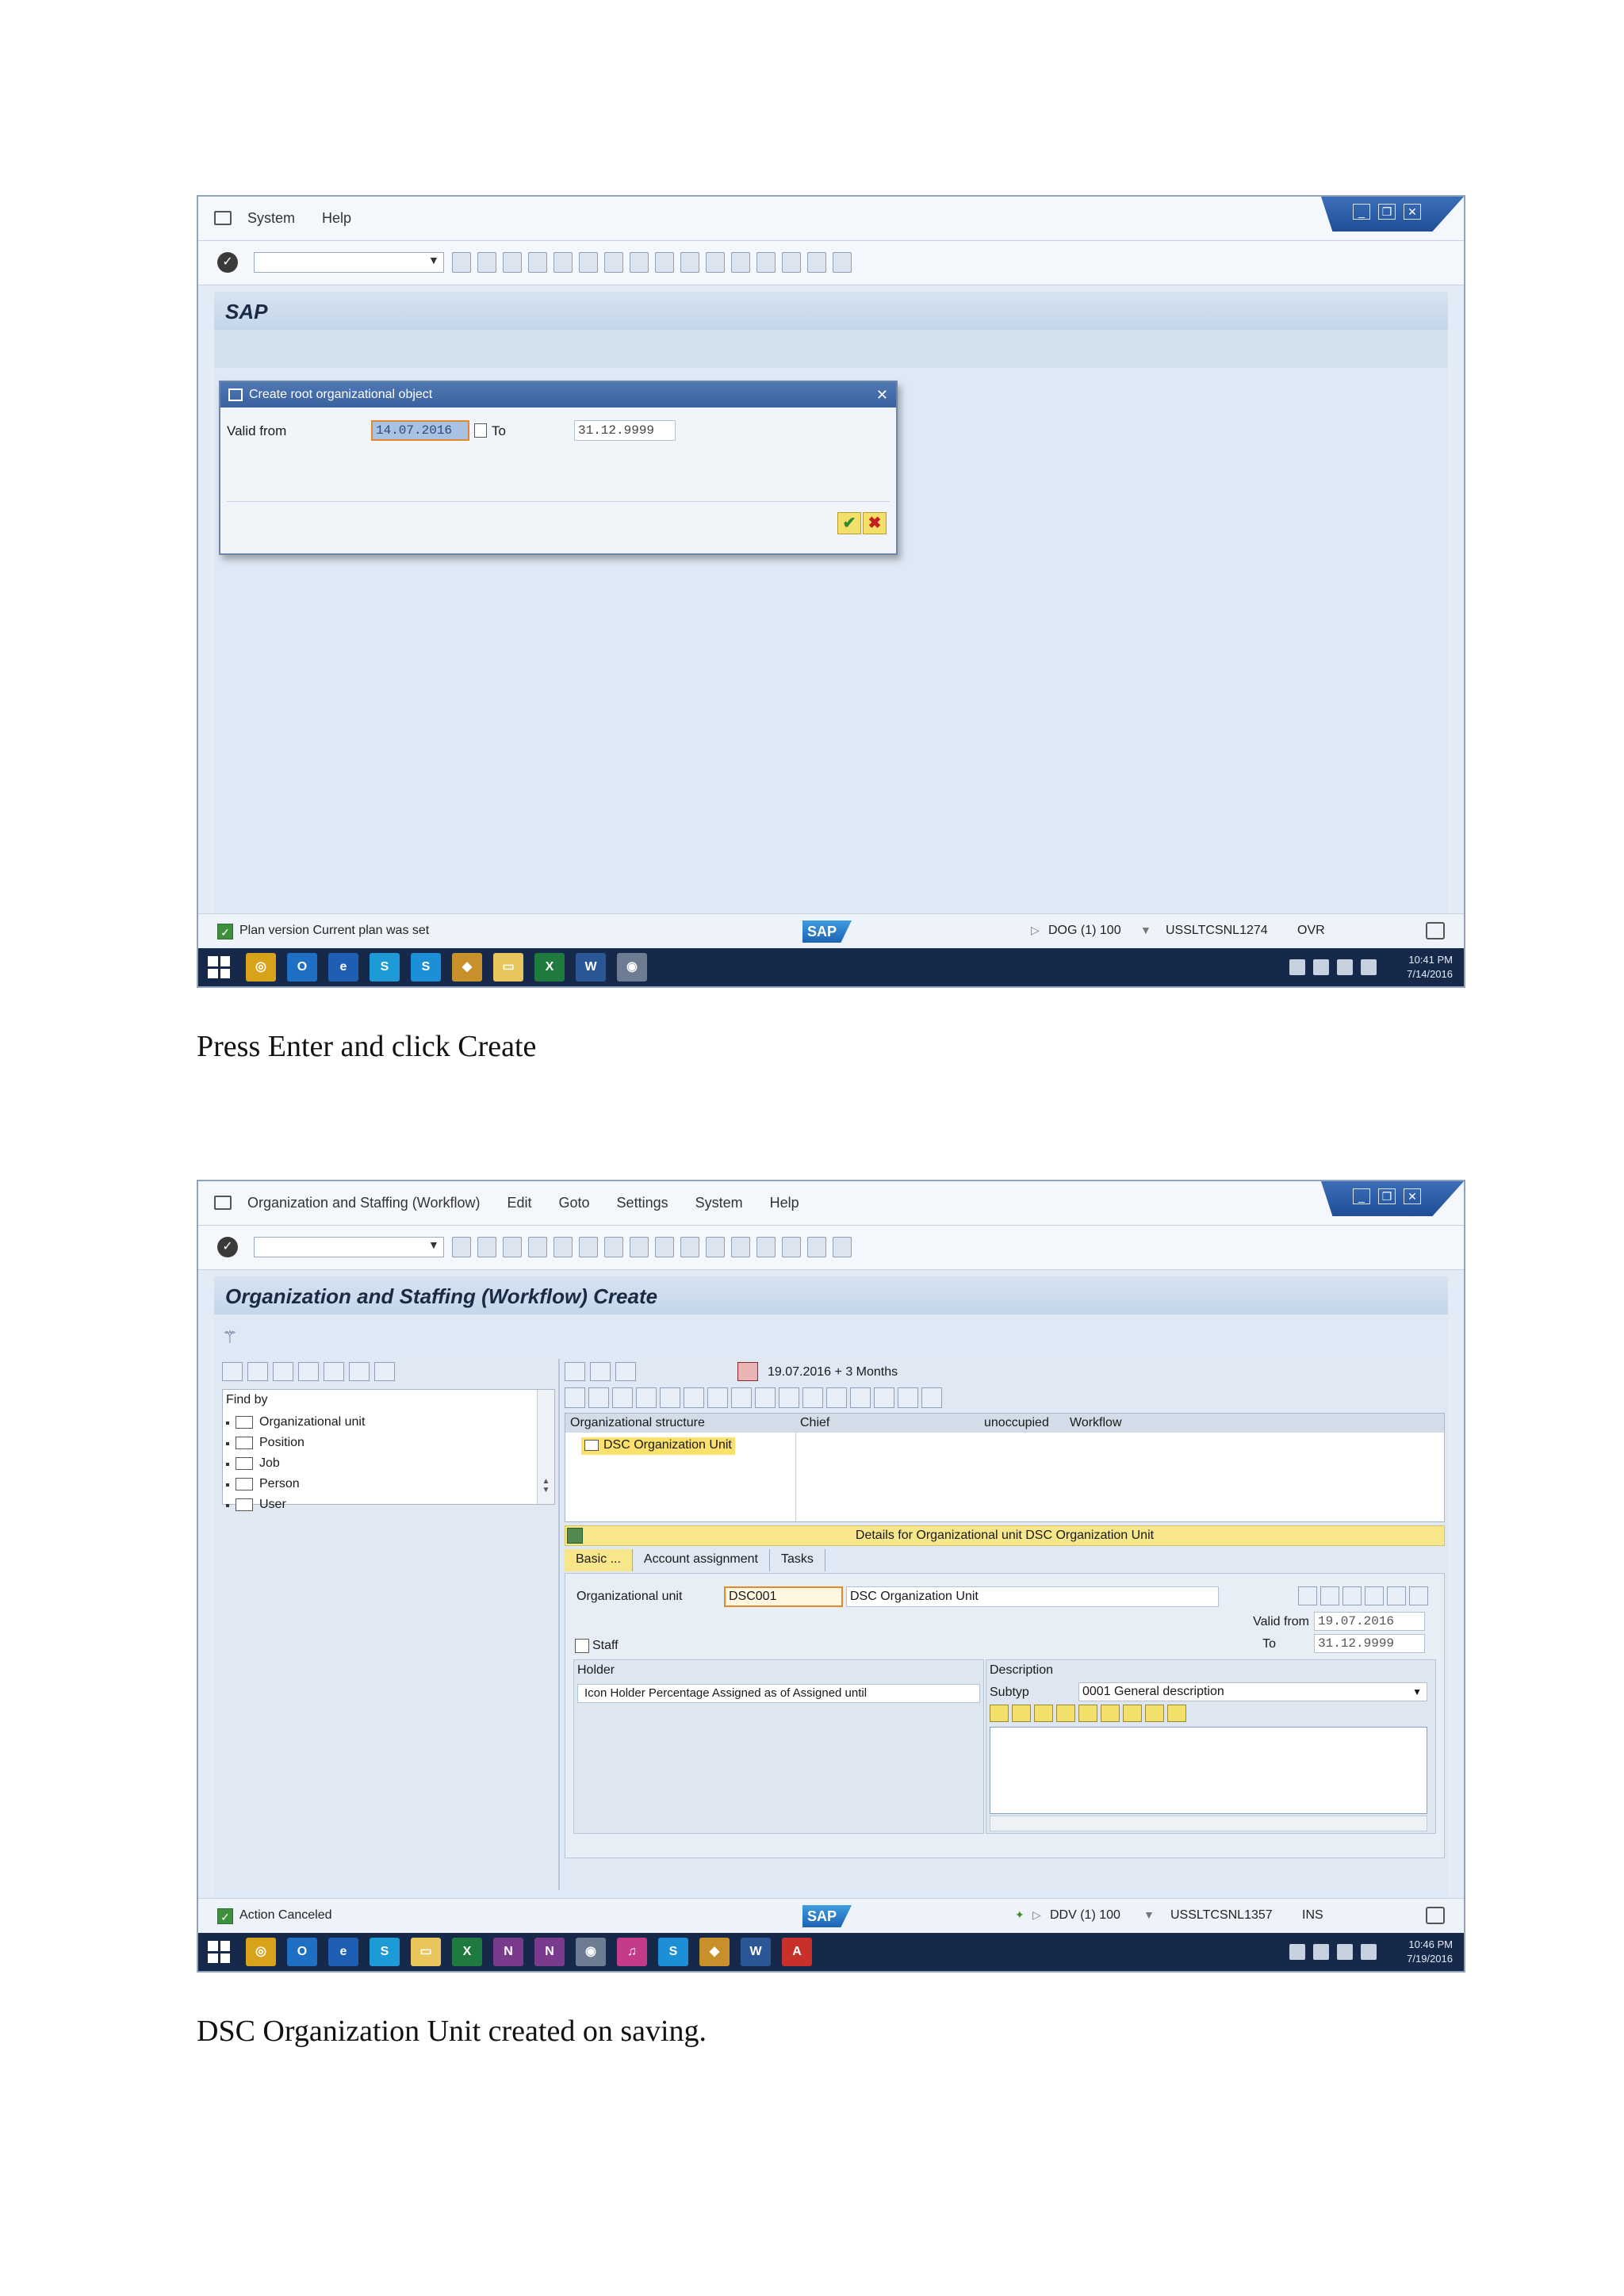 Image resolution: width=1624 pixels, height=2296 pixels. I want to click on print-icon, so click(588, 263).